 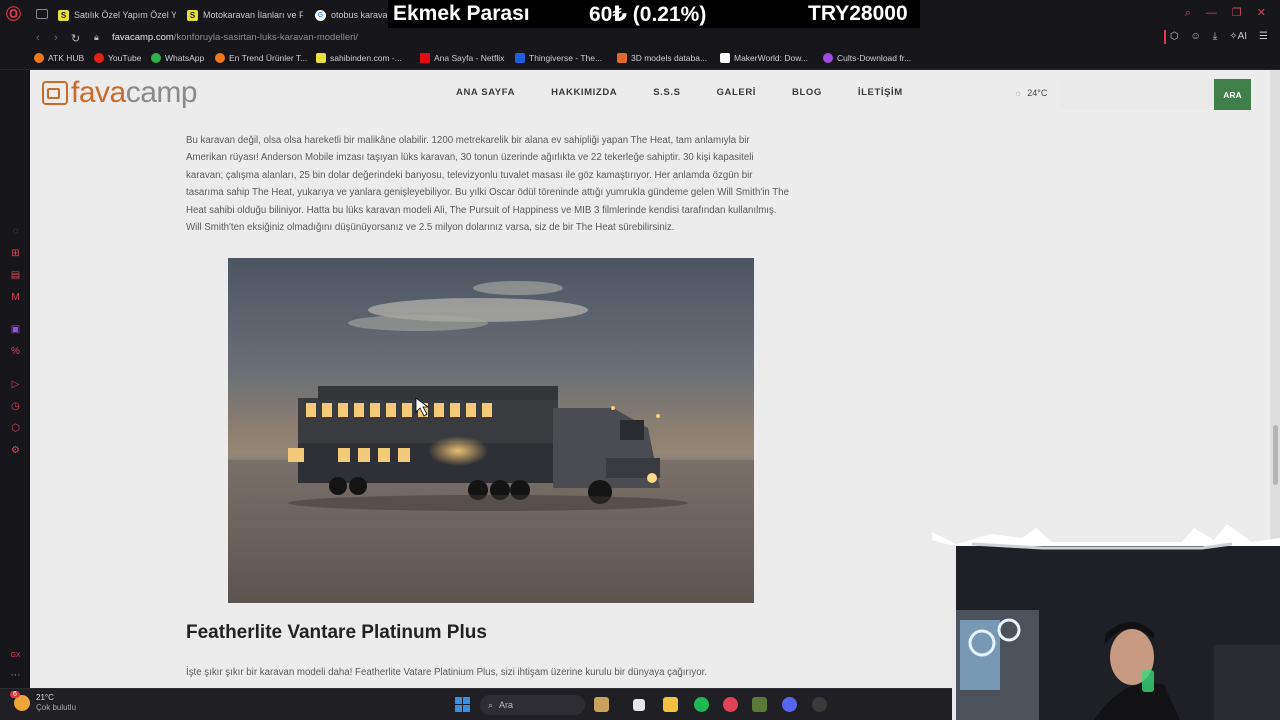 I want to click on crypto-wallet-icon: ⊞, so click(x=15, y=253).